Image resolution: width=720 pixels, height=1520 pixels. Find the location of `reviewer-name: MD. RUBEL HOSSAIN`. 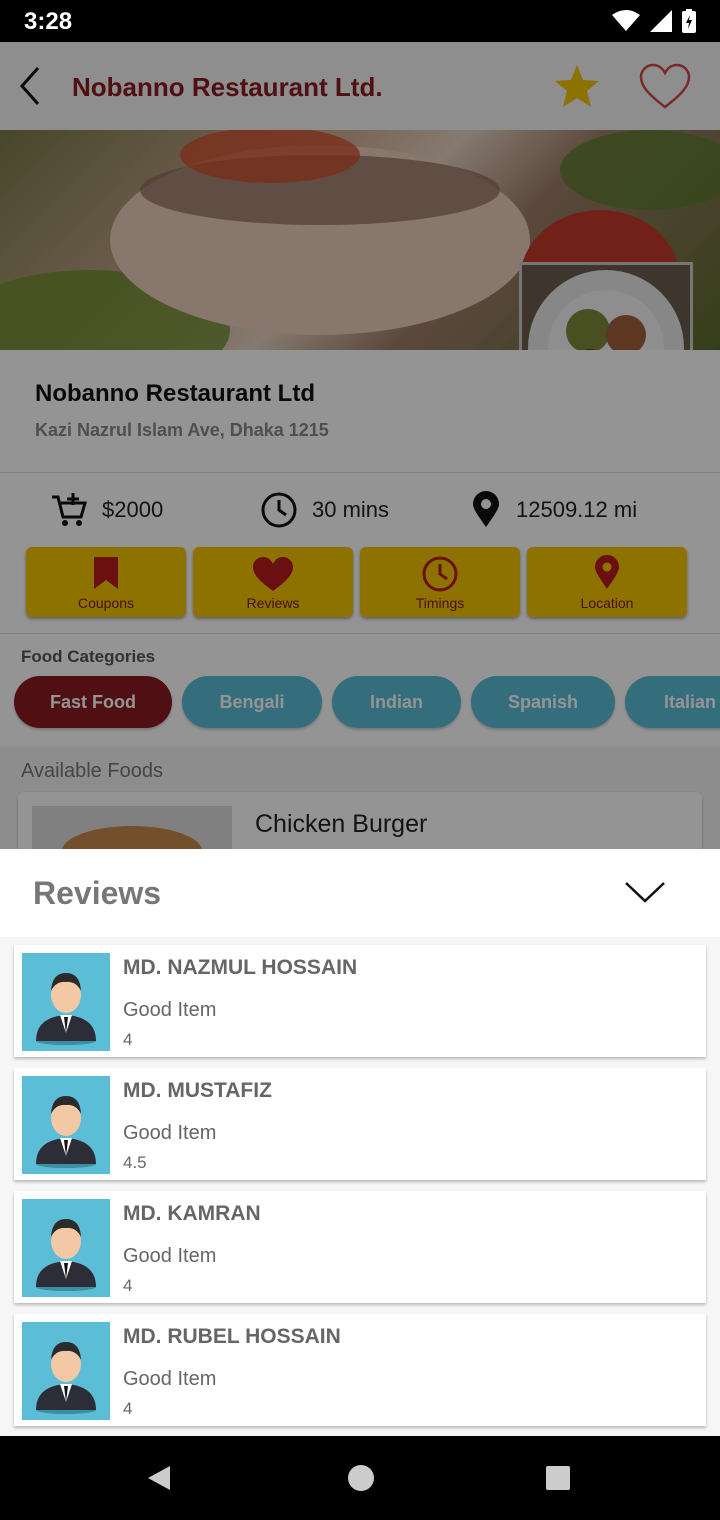

reviewer-name: MD. RUBEL HOSSAIN is located at coordinates (232, 1336).